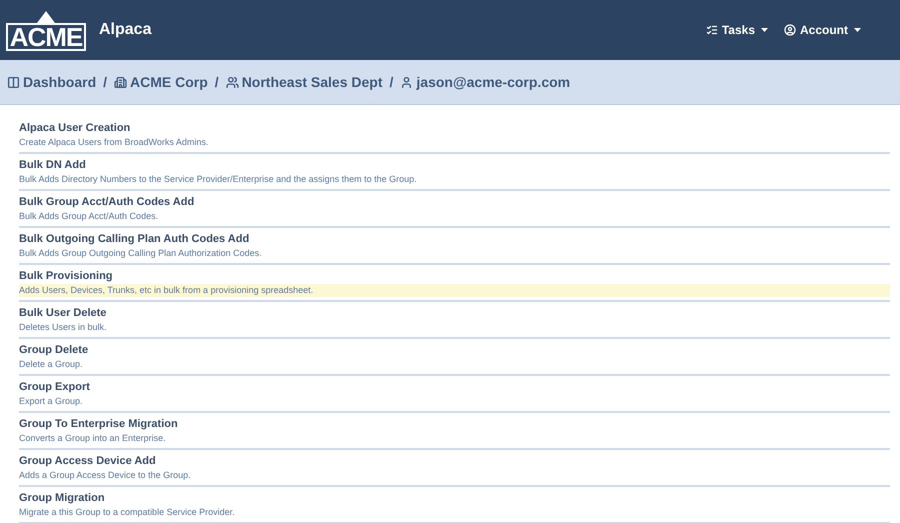  What do you see at coordinates (454, 320) in the screenshot?
I see `task-list-item: Bulk User Delete Deletes Users in bulk.` at bounding box center [454, 320].